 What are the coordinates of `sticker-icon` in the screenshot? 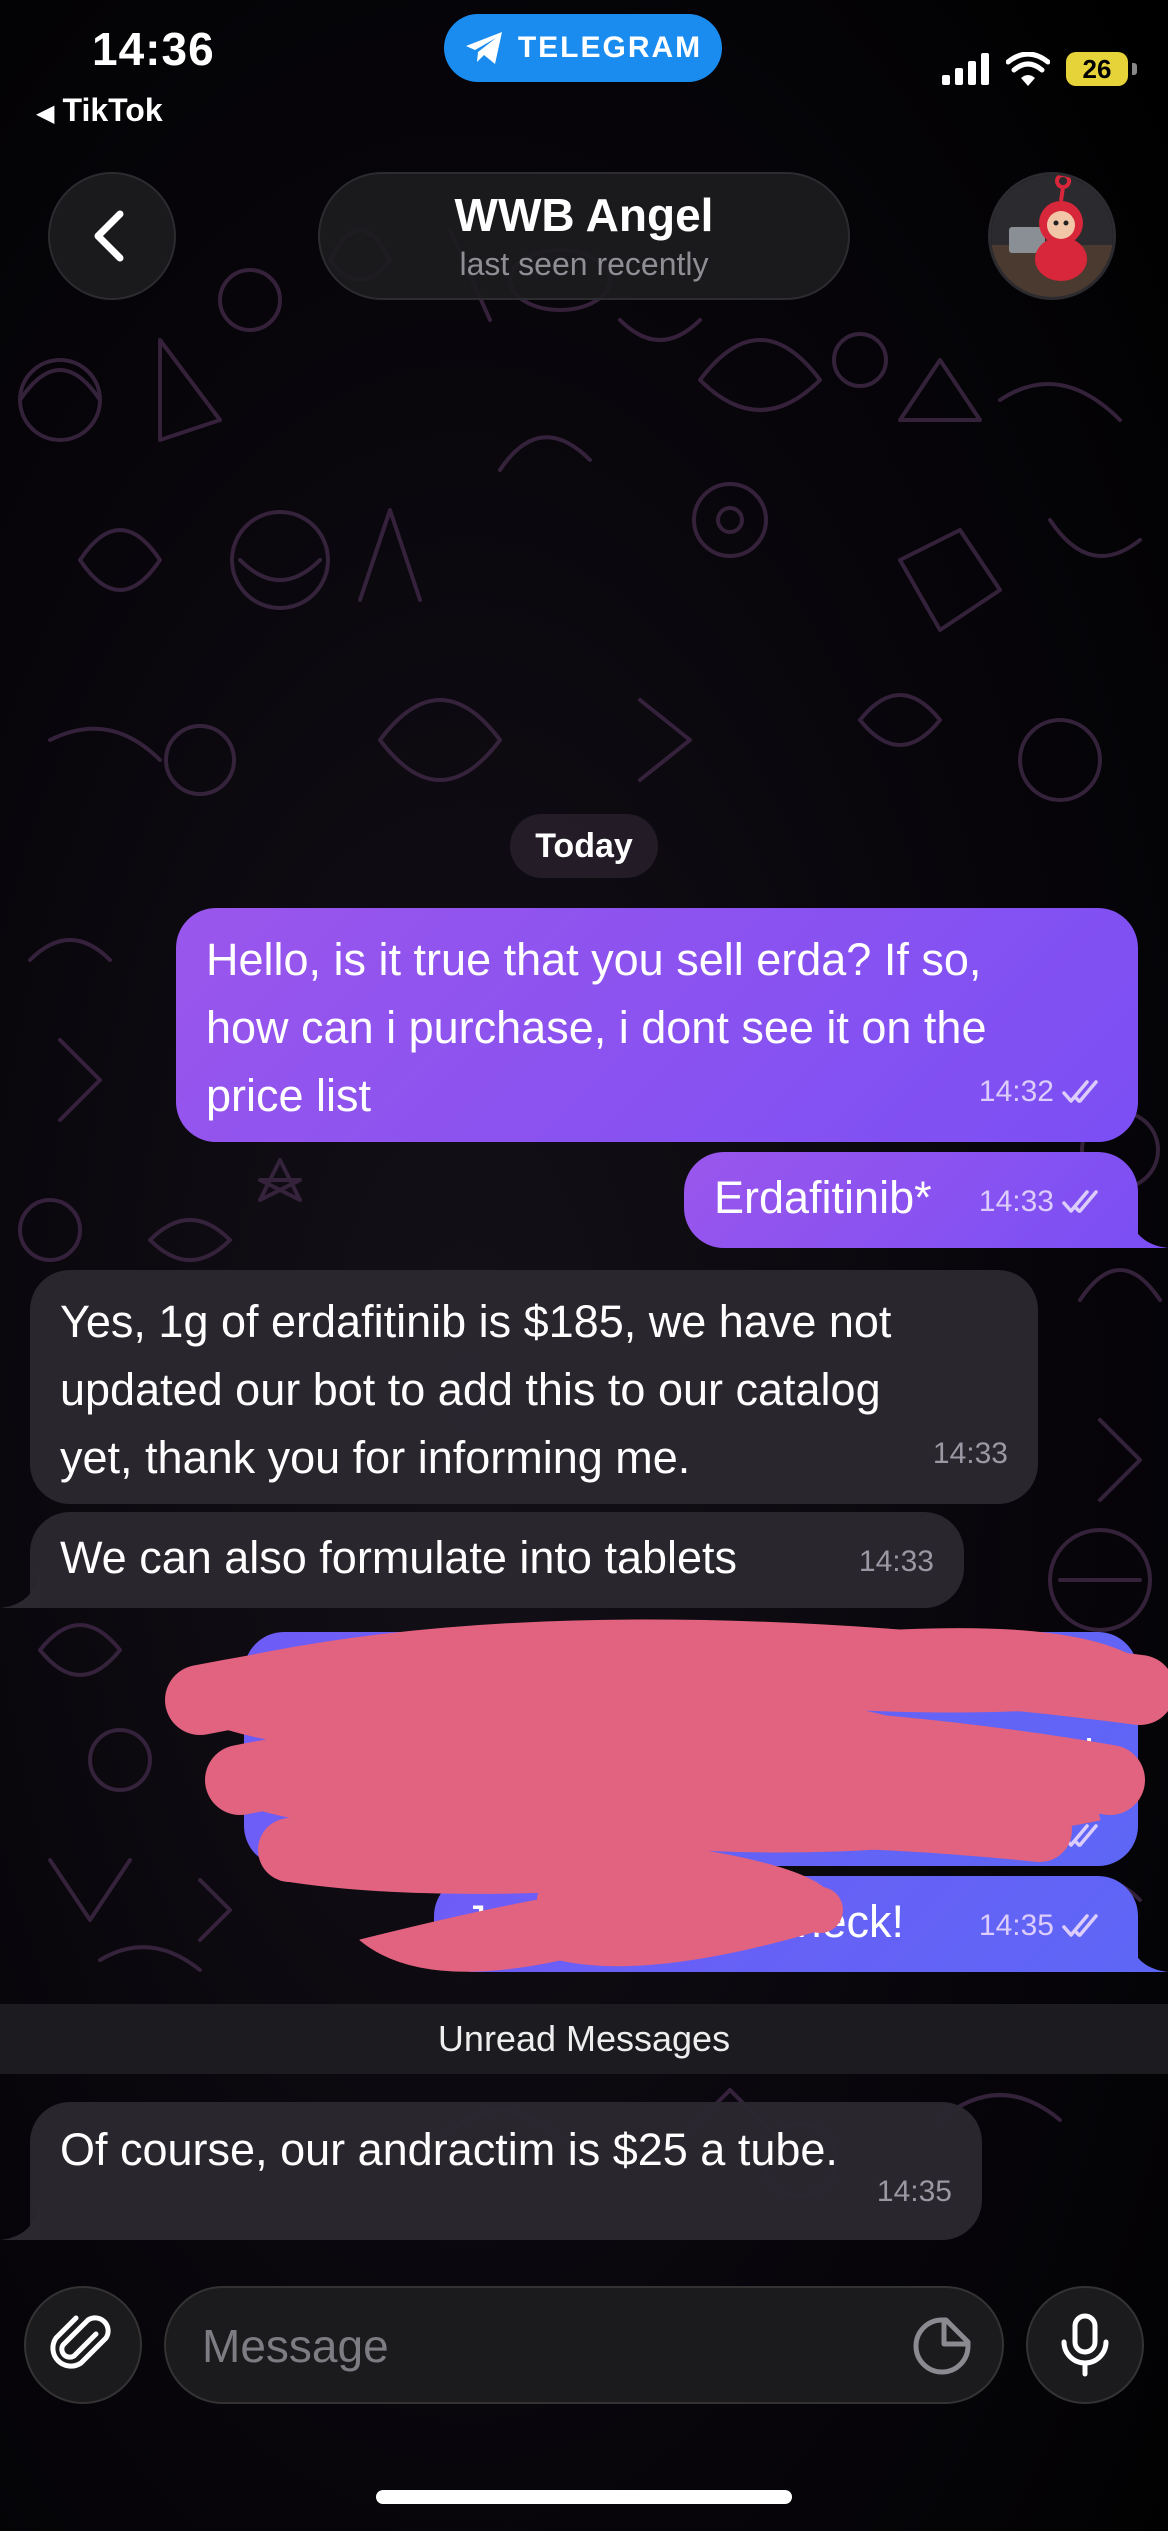 It's located at (942, 2346).